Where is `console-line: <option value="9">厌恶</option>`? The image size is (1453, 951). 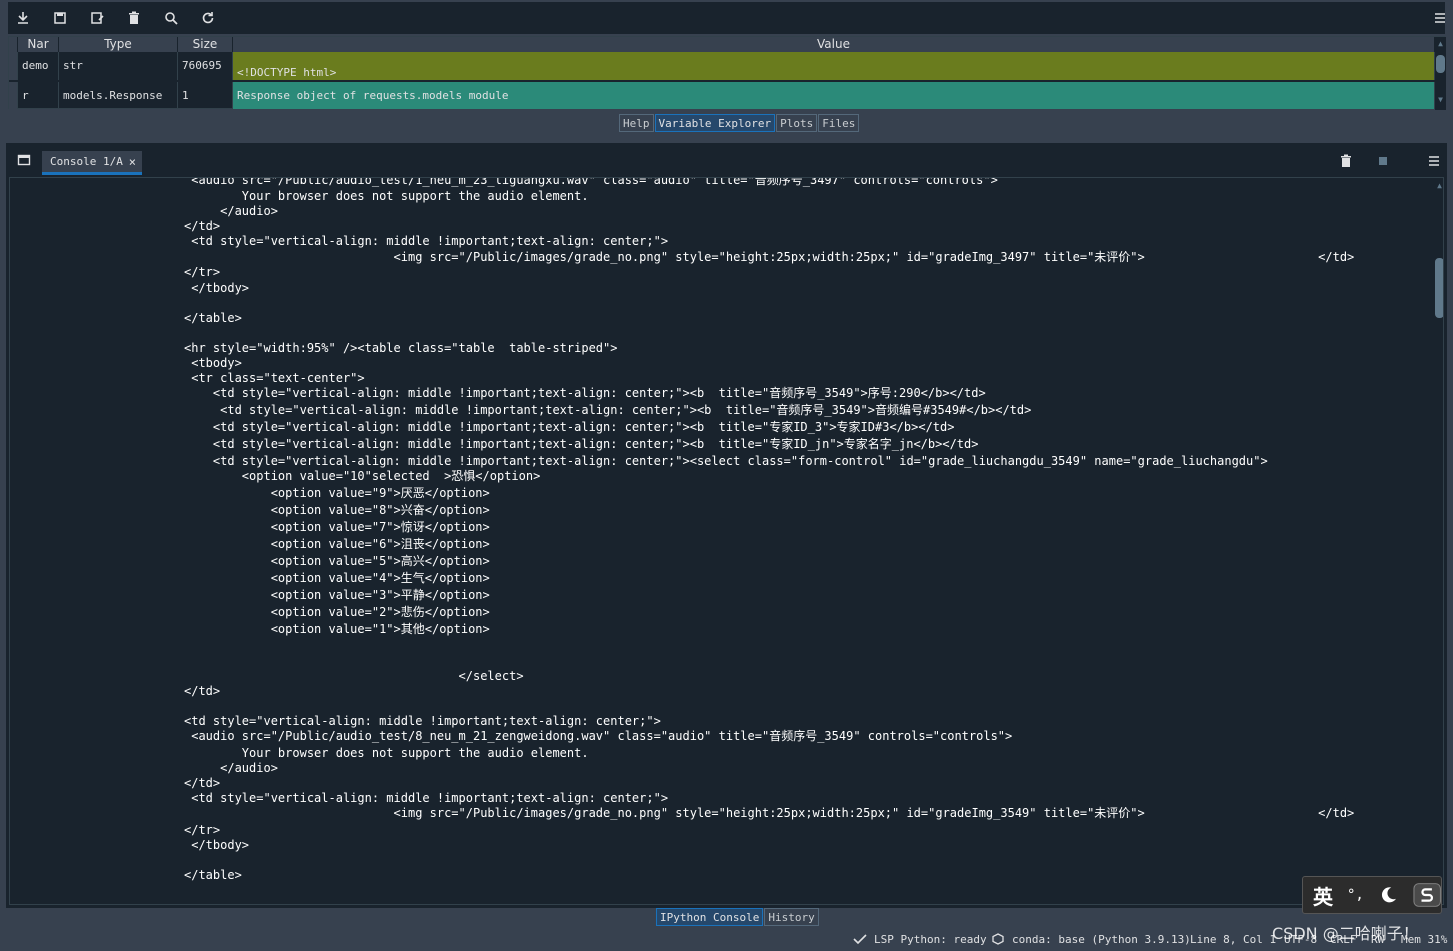
console-line: <option value="9">厌恶</option> is located at coordinates (337, 493).